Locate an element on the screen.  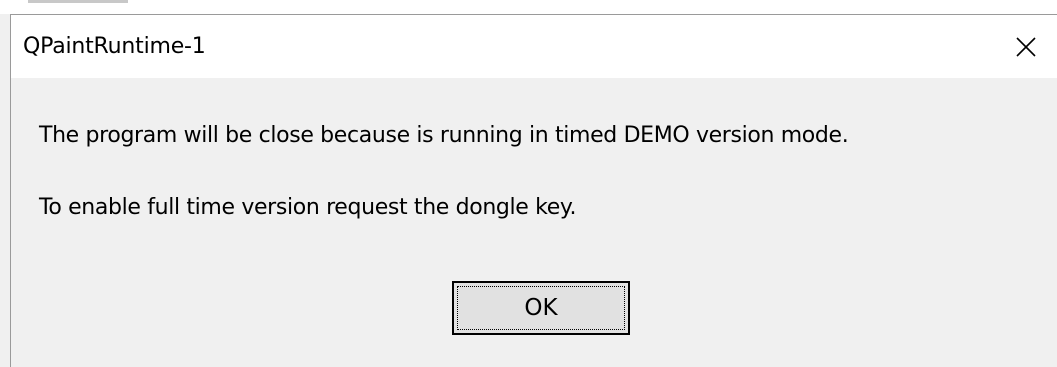
background-strip is located at coordinates (528, 7).